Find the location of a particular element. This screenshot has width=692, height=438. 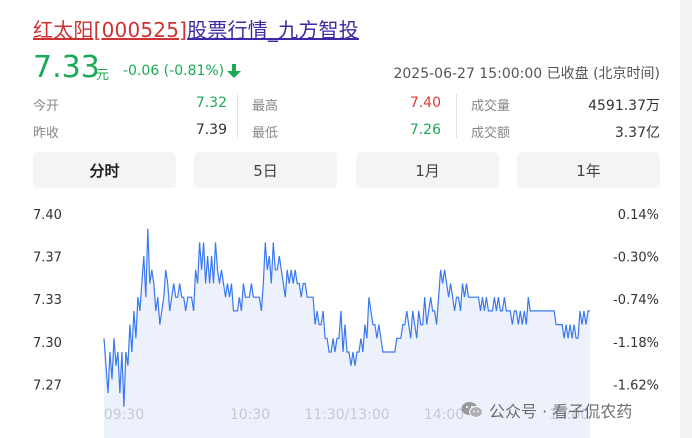

turnover-label: 成交额 is located at coordinates (491, 133).